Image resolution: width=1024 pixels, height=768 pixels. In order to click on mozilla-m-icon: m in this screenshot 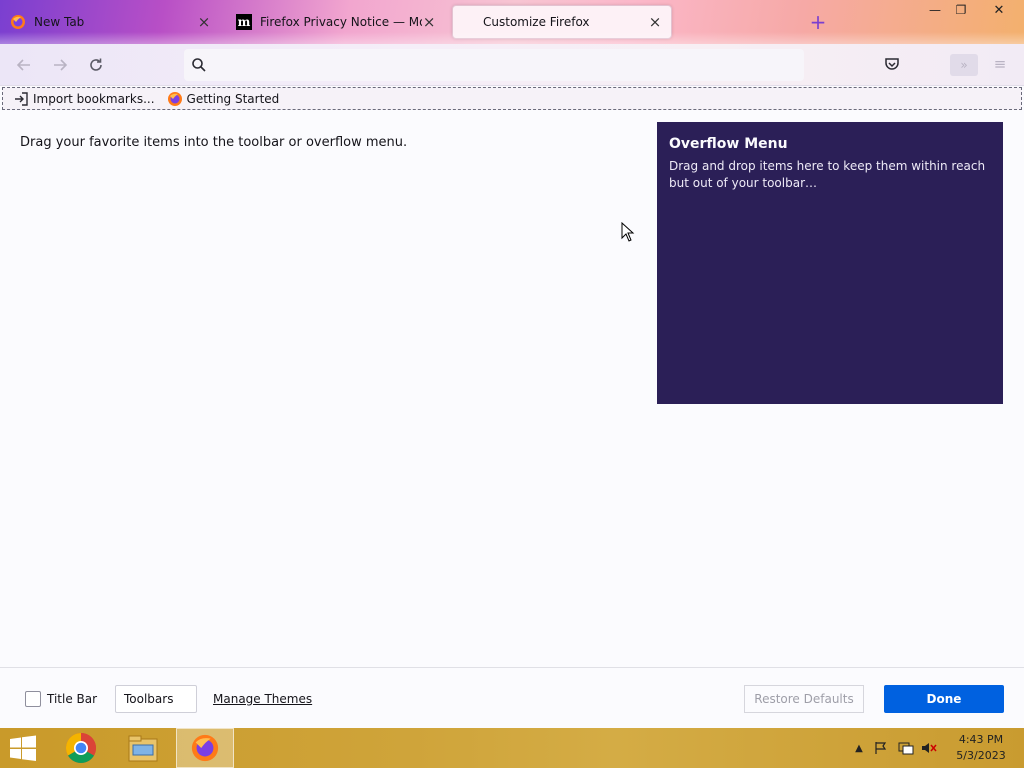, I will do `click(244, 22)`.